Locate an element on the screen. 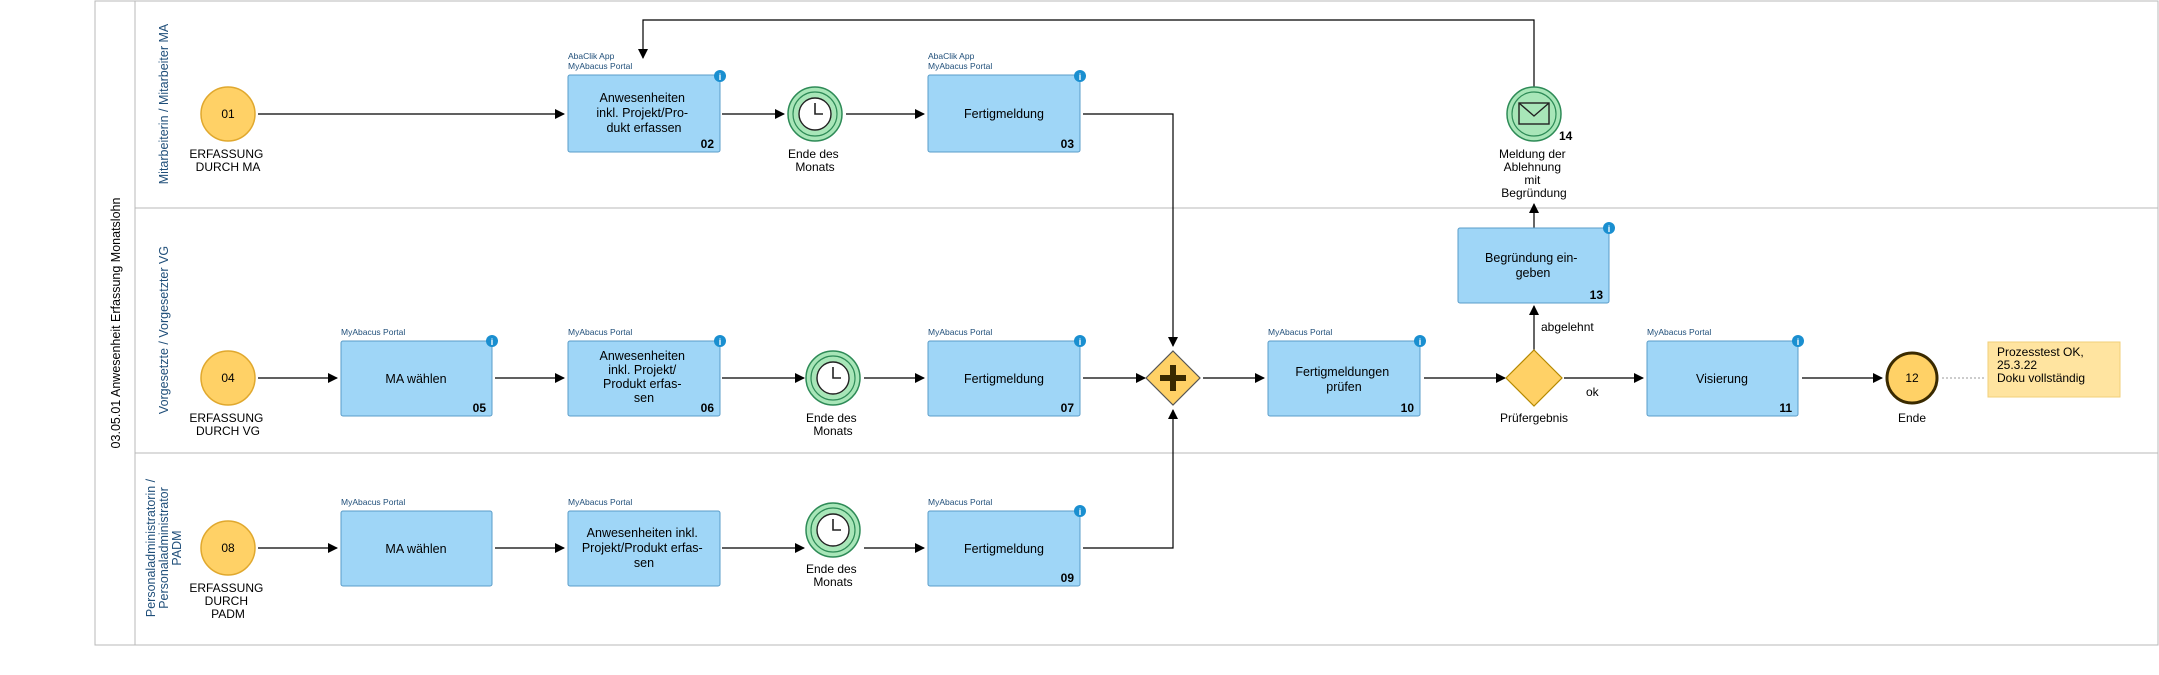 The height and width of the screenshot is (675, 2159). lane-label-padm-line1: Personaladministratorin / is located at coordinates (151, 547).